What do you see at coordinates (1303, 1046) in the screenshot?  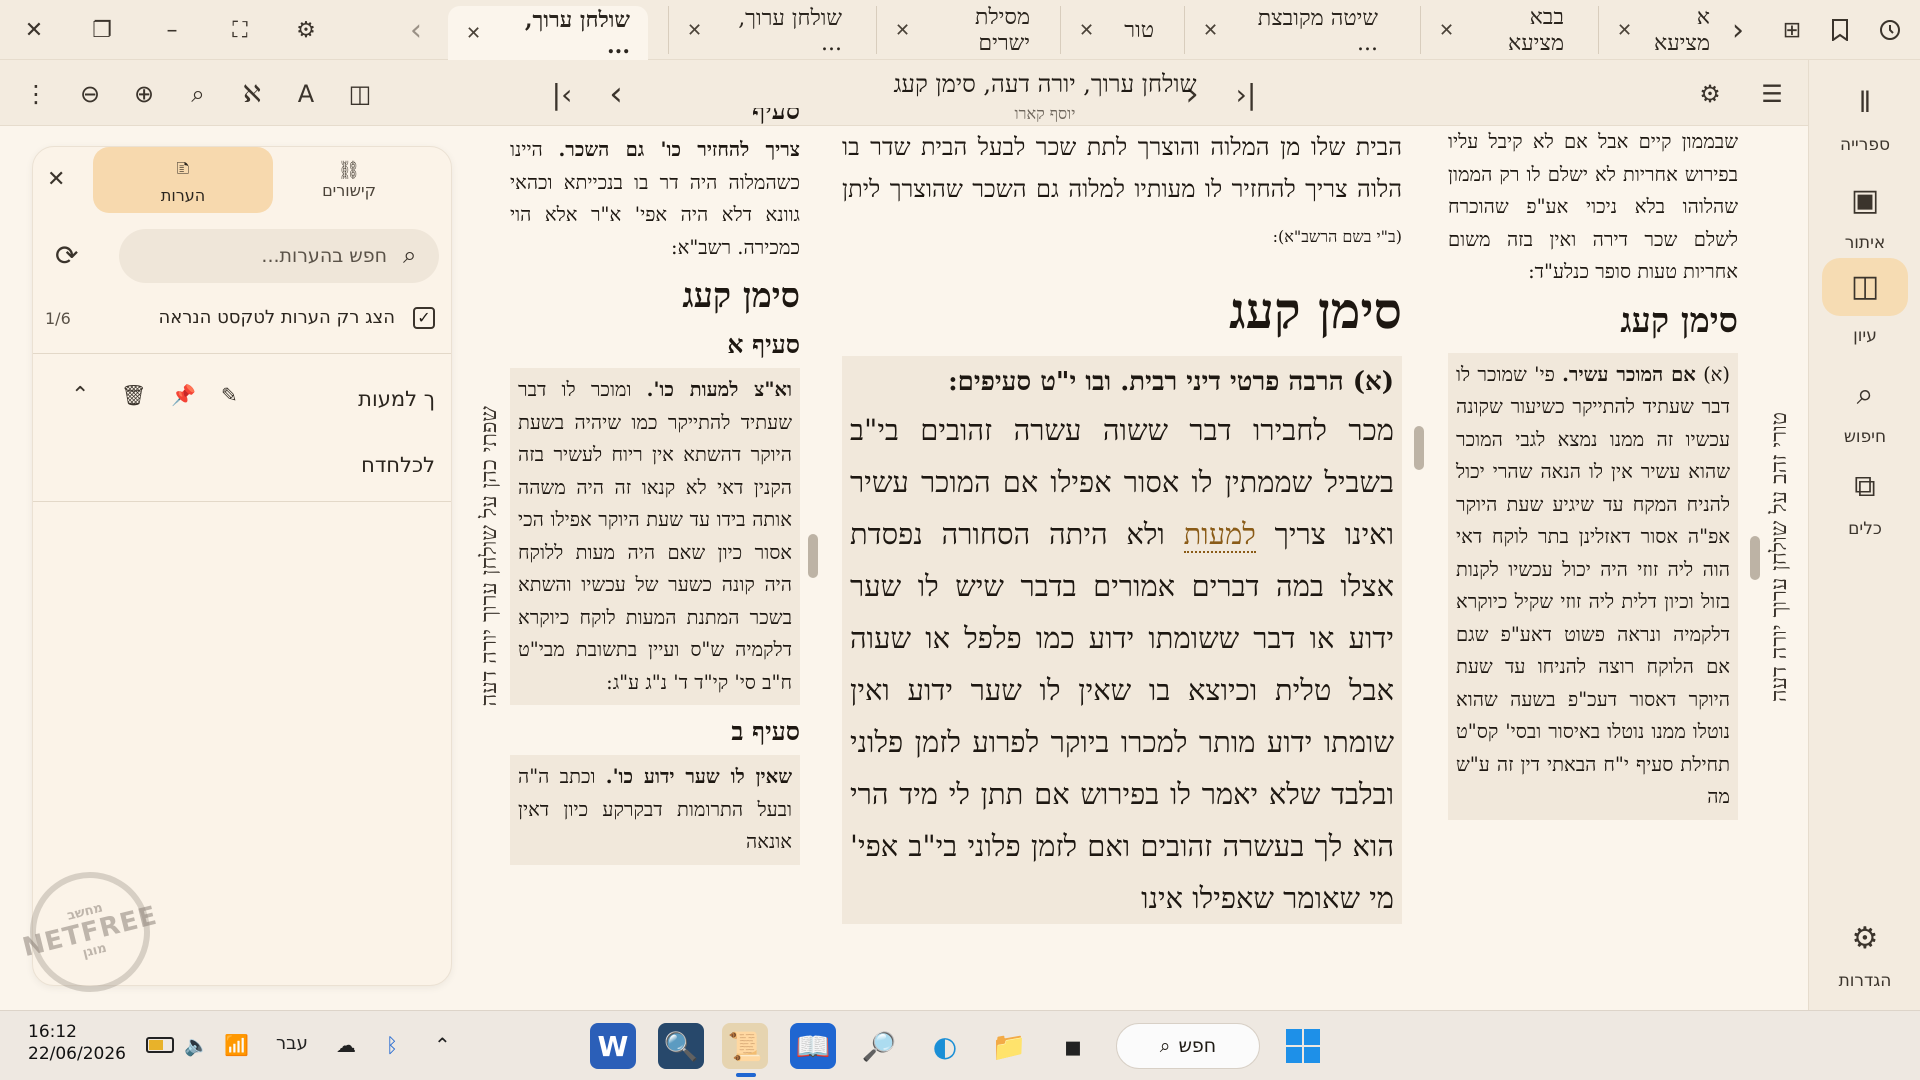 I see `start-button` at bounding box center [1303, 1046].